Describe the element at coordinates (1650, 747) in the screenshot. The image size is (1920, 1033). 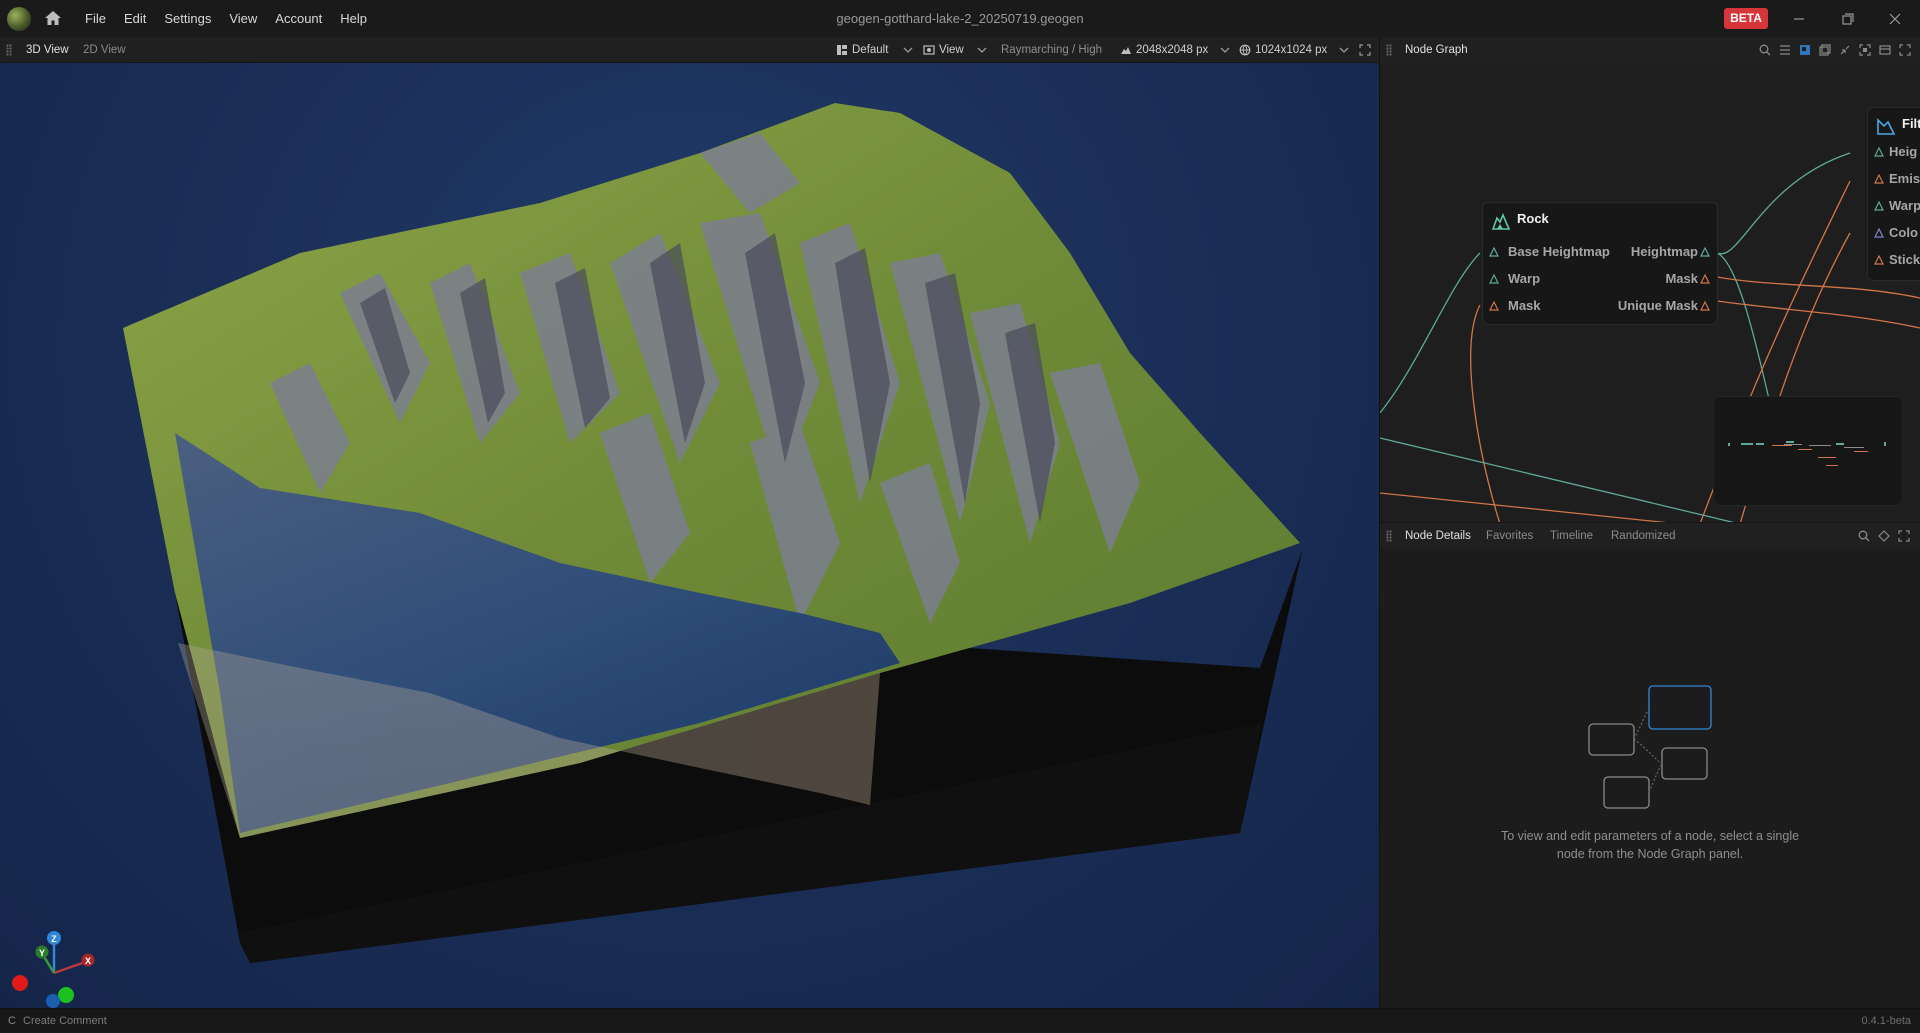
I see `empty-state-illustration` at that location.